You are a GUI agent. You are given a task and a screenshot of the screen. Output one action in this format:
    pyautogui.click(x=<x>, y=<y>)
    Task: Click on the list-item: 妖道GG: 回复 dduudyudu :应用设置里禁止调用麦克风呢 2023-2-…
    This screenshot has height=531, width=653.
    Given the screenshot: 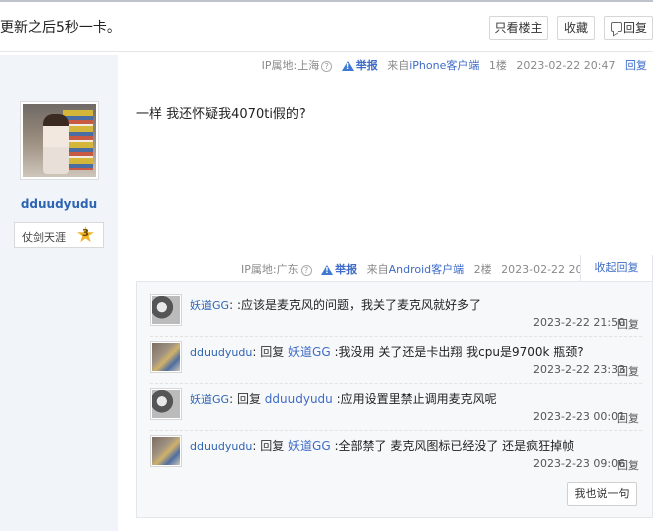 What is the action you would take?
    pyautogui.click(x=400, y=412)
    